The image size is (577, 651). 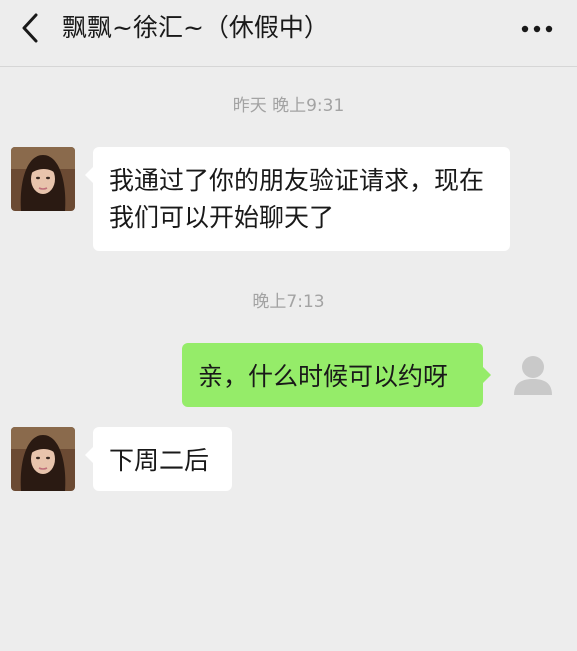 What do you see at coordinates (288, 302) in the screenshot?
I see `message-timestamp: 晚上7:13` at bounding box center [288, 302].